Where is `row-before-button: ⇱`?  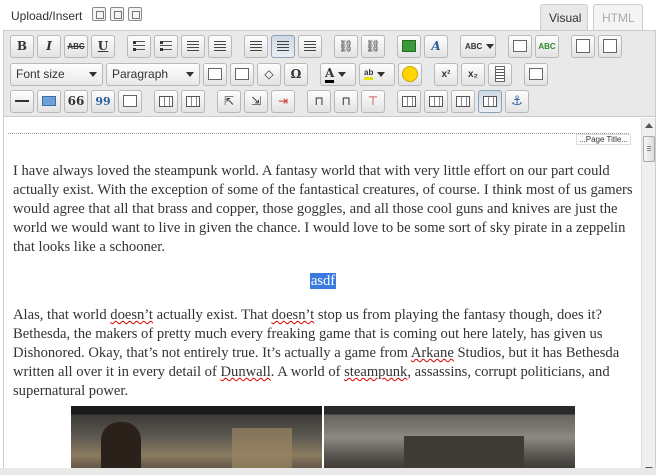
row-before-button: ⇱ is located at coordinates (229, 101).